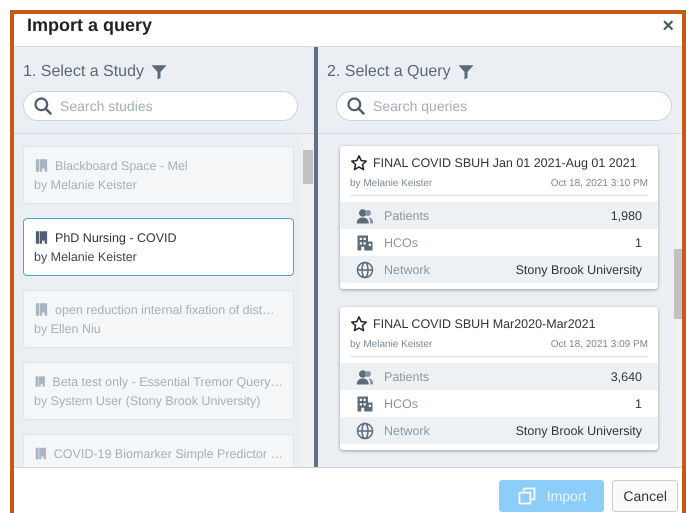 This screenshot has width=689, height=513. What do you see at coordinates (526, 496) in the screenshot?
I see `copy-icon` at bounding box center [526, 496].